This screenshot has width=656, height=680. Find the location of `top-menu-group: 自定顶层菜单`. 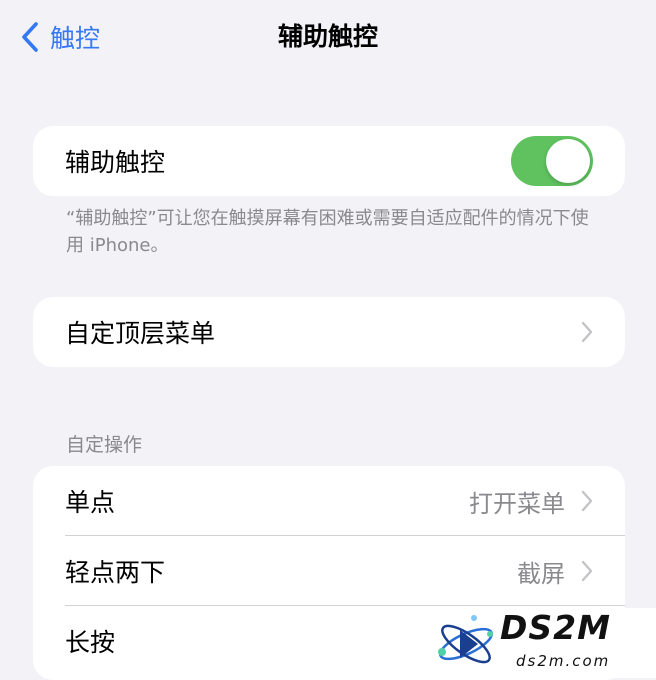

top-menu-group: 自定顶层菜单 is located at coordinates (329, 332).